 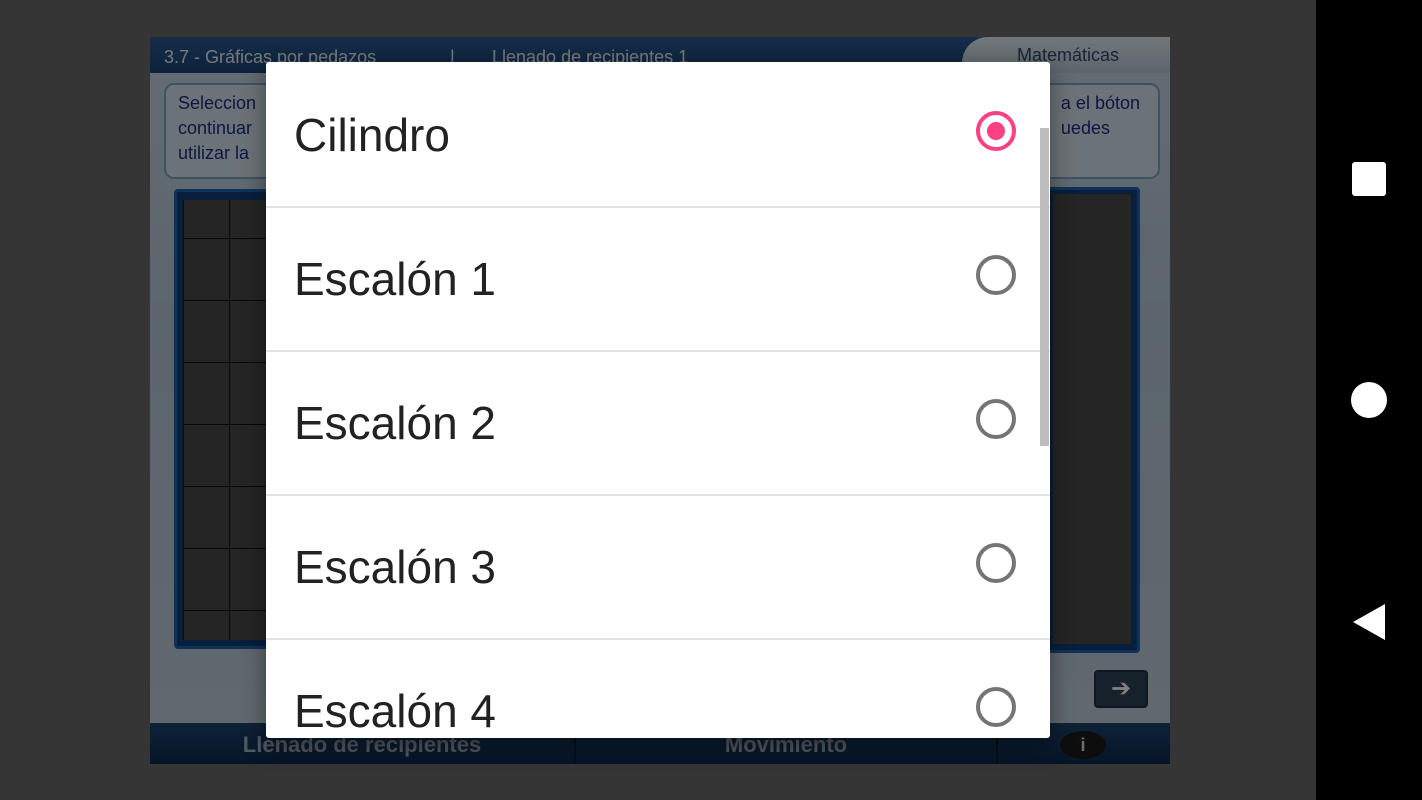 I want to click on android-nav-bar, so click(x=1369, y=400).